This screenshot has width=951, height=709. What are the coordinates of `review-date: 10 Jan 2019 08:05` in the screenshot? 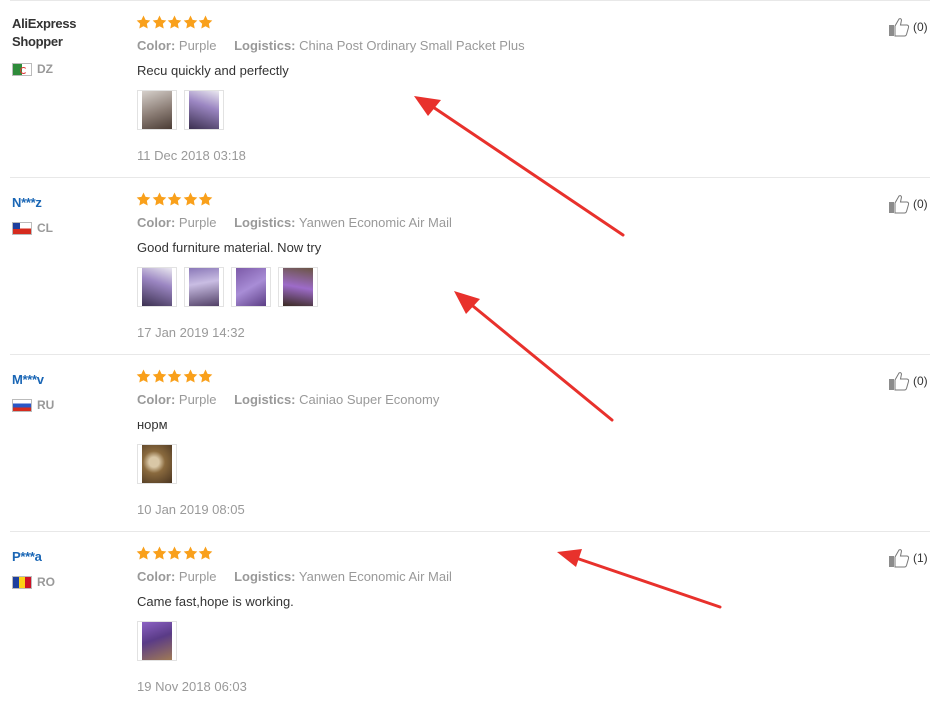 It's located at (191, 509).